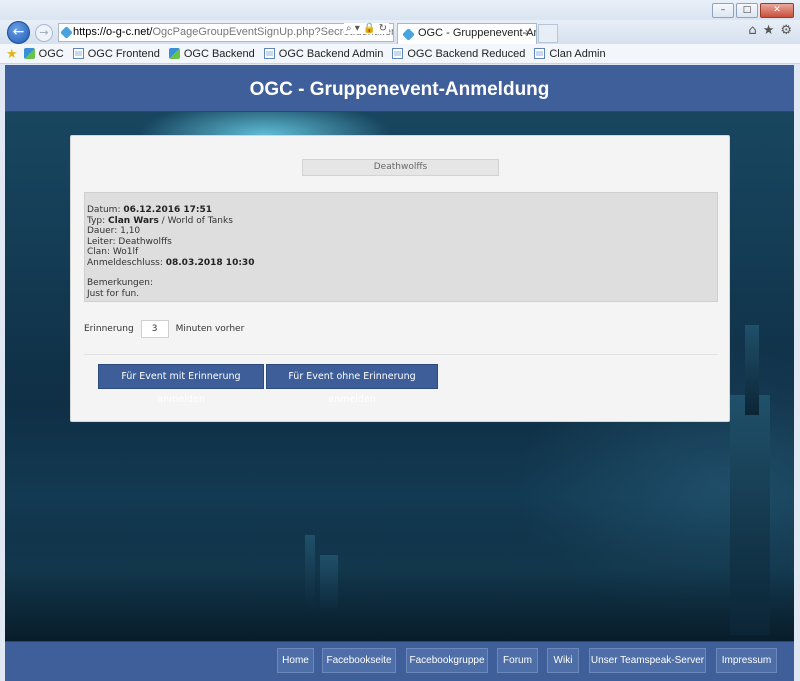 The image size is (800, 681). I want to click on favorite-label: Clan Admin, so click(577, 53).